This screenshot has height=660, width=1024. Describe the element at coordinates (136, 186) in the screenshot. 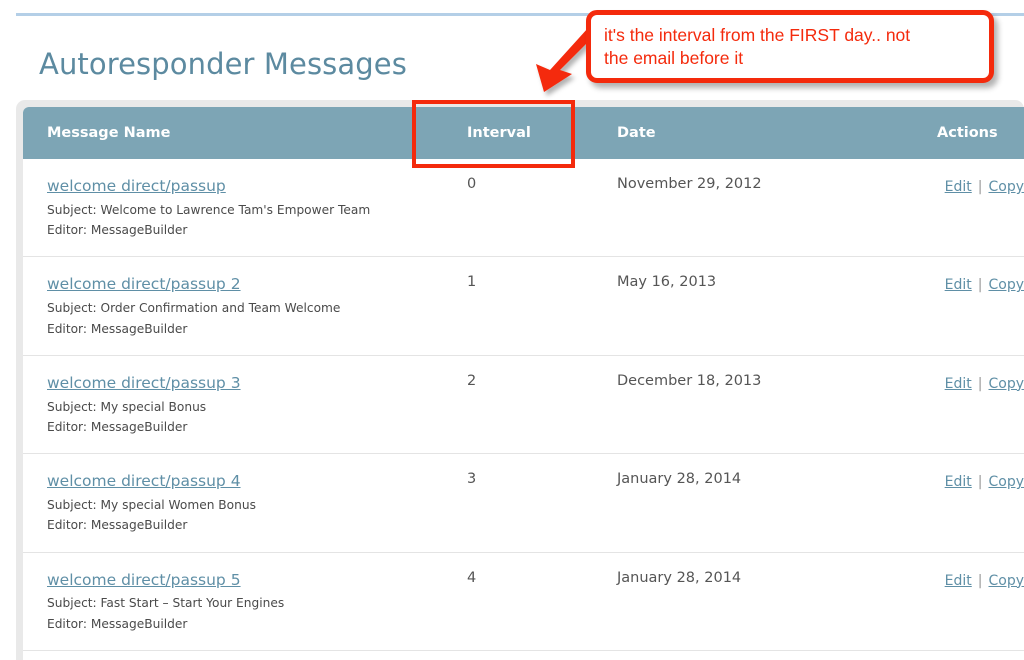

I see `message-name-link: welcome direct/passup` at that location.